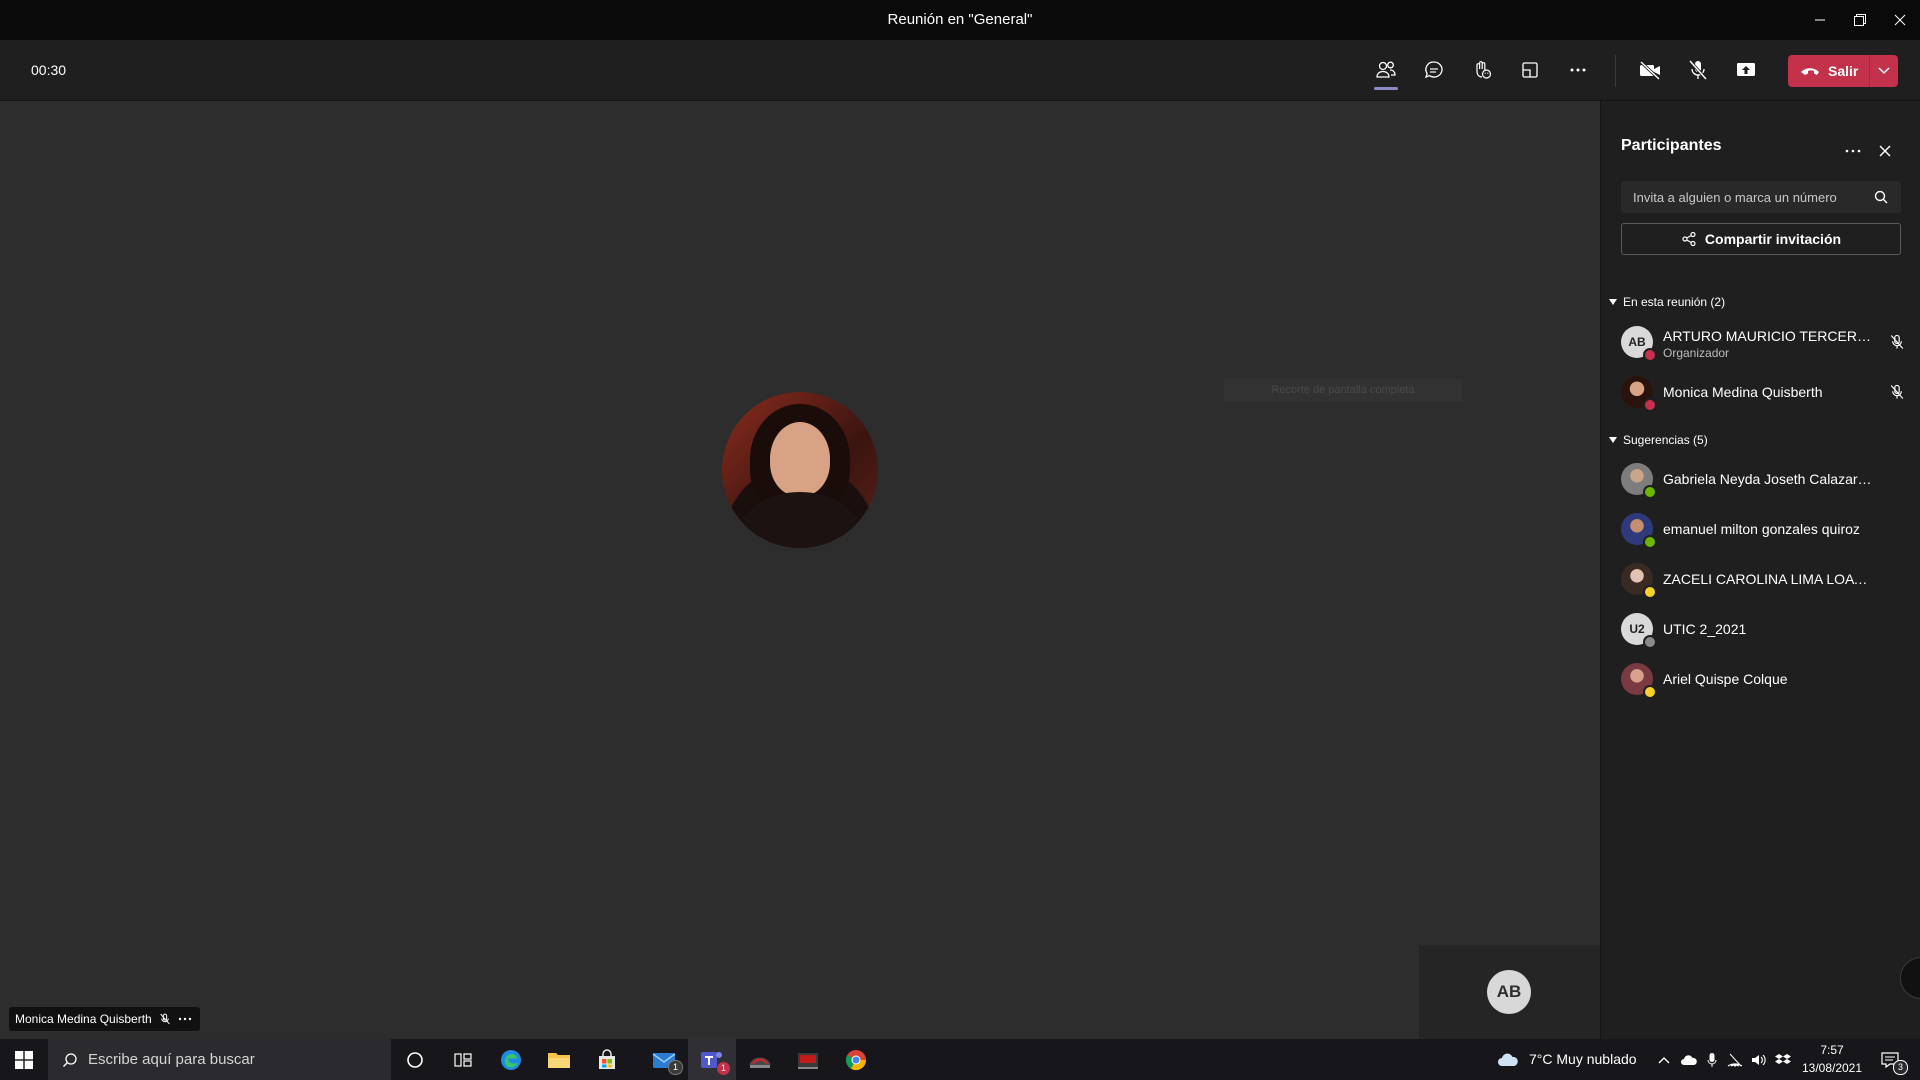  What do you see at coordinates (24, 1059) in the screenshot?
I see `start-button` at bounding box center [24, 1059].